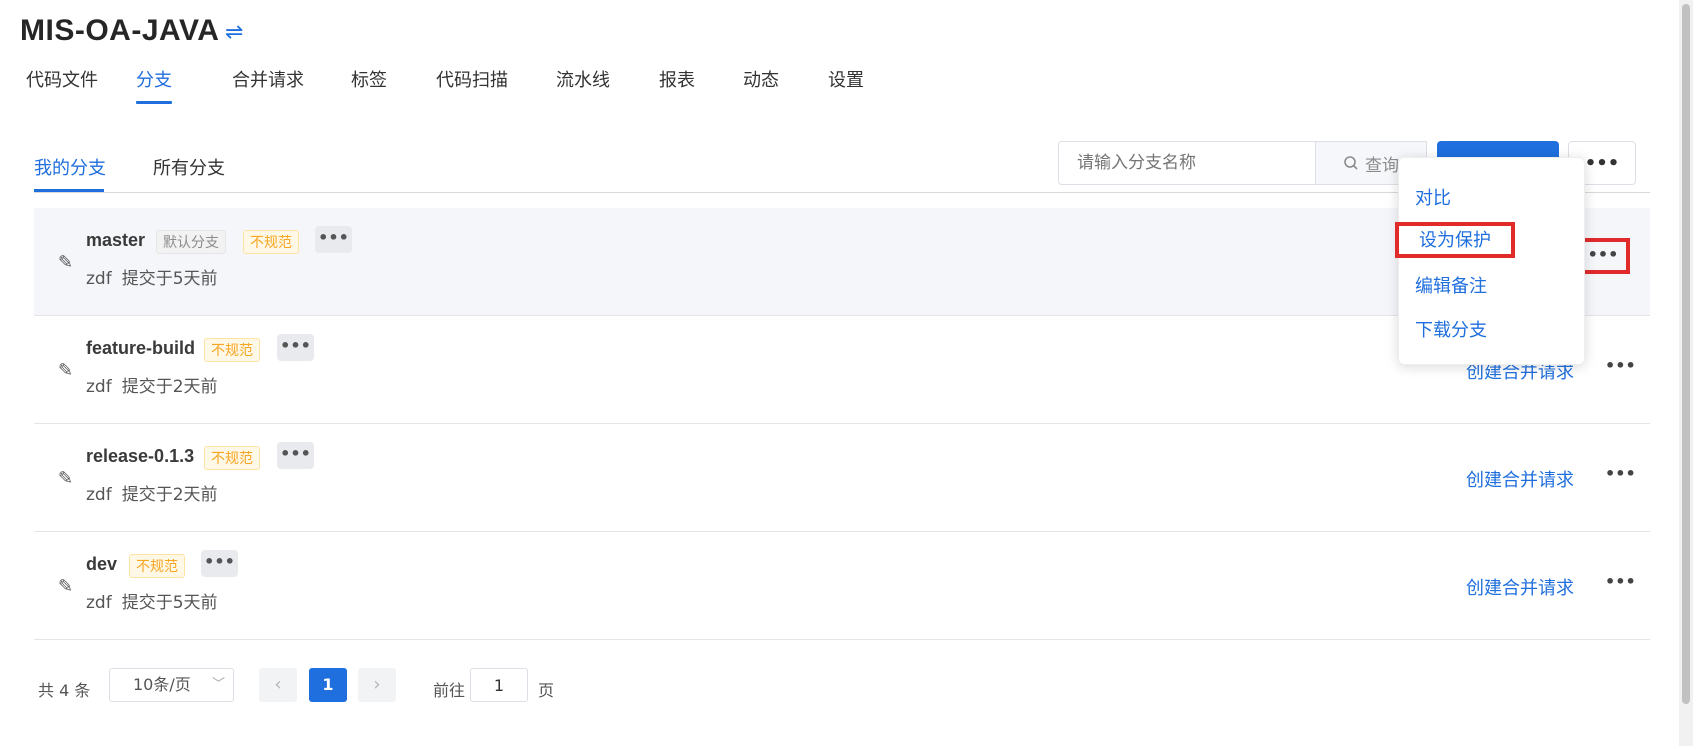  Describe the element at coordinates (154, 79) in the screenshot. I see `tab-branches: 分支` at that location.